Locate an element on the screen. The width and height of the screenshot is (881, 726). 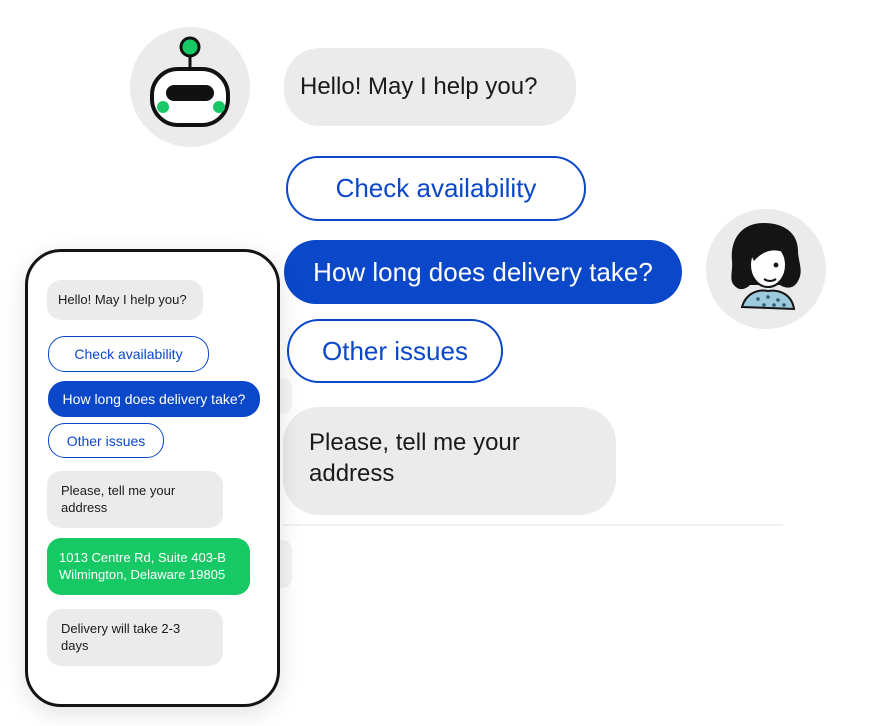
other-issues-label: Other issues is located at coordinates (395, 350).